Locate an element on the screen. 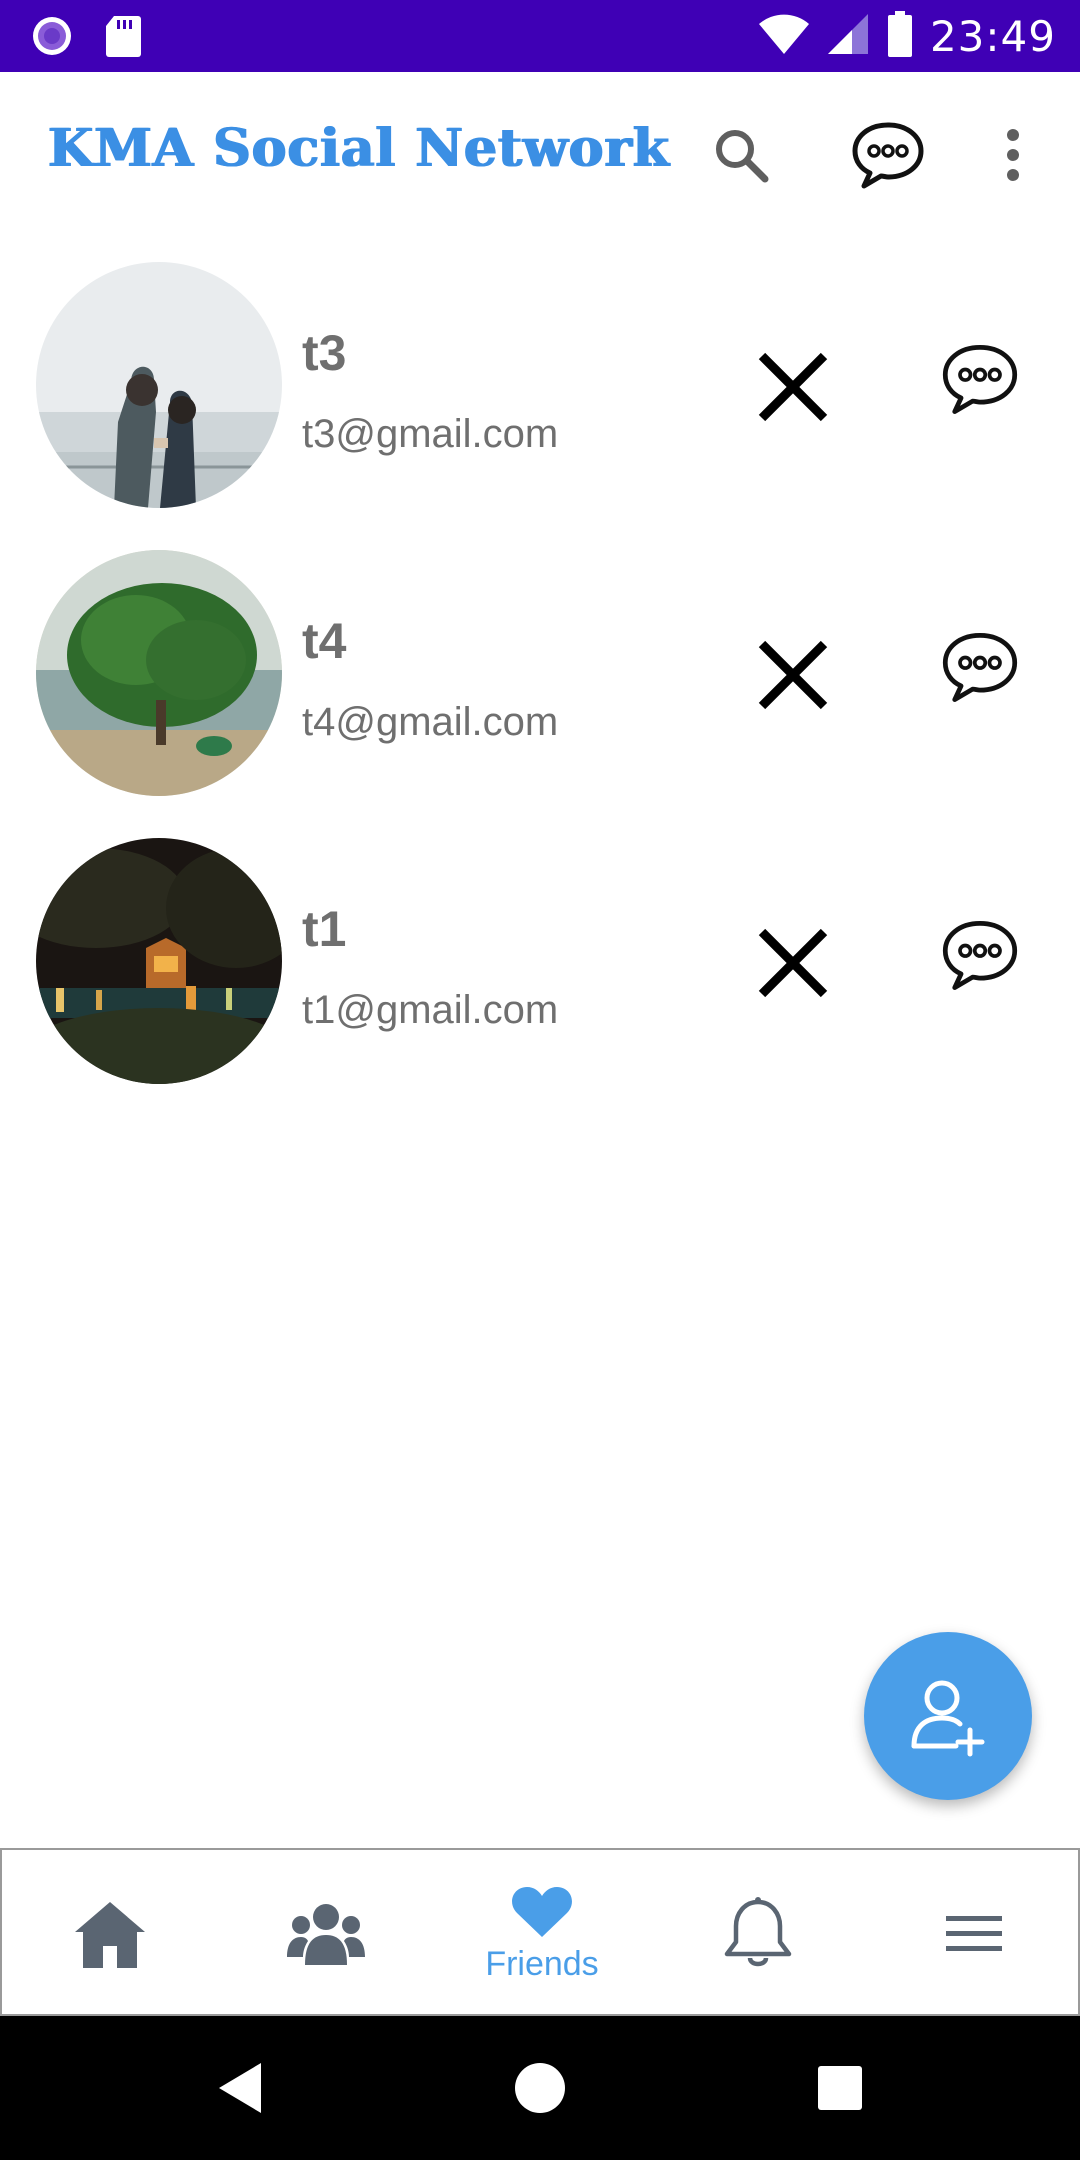 This screenshot has width=1080, height=2160. nav-item-friends: Friends is located at coordinates (542, 1934).